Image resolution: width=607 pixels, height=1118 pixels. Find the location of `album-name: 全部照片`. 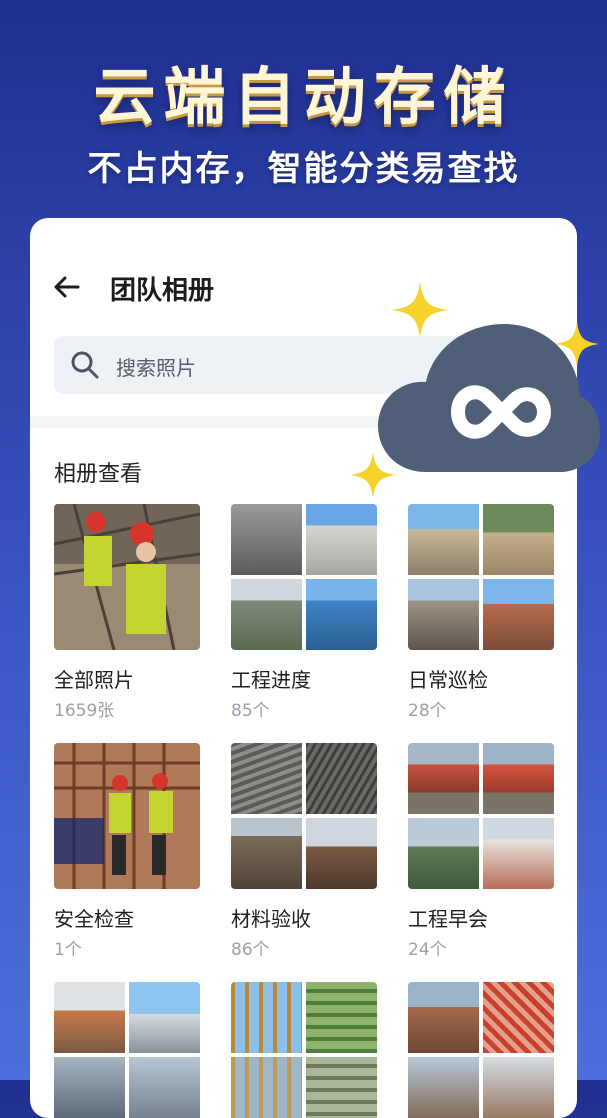

album-name: 全部照片 is located at coordinates (94, 680).